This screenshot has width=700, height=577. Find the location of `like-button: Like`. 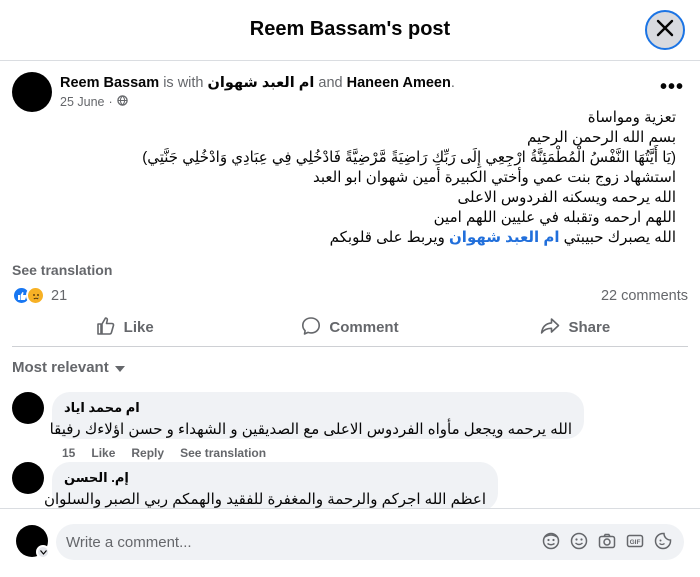

like-button: Like is located at coordinates (124, 327).